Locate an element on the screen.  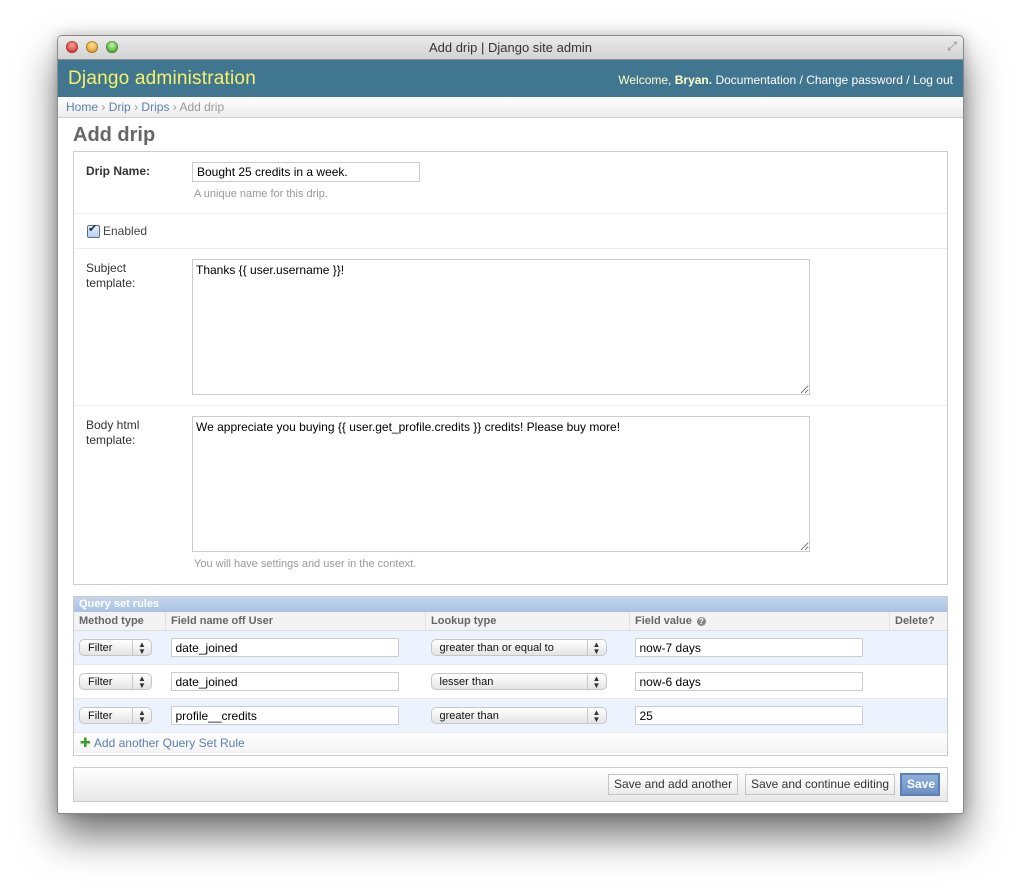
save-and-add-another-button: Save and add another is located at coordinates (673, 784).